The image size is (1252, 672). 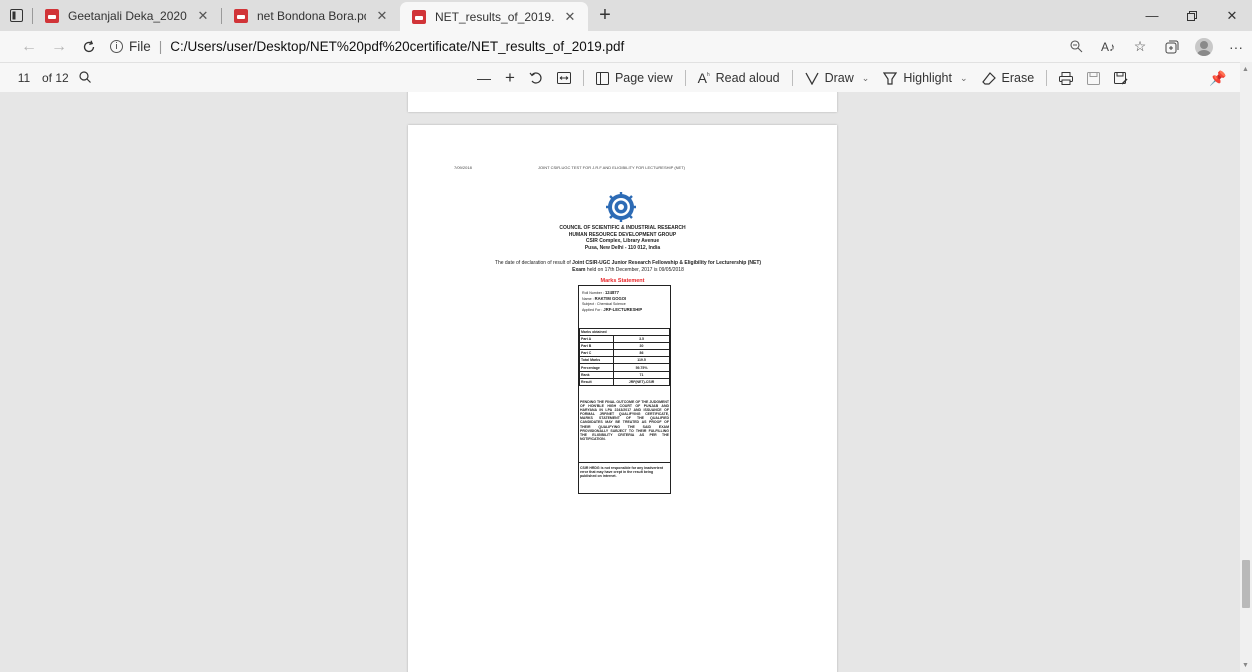 What do you see at coordinates (1152, 15) in the screenshot?
I see `minimize-button: —` at bounding box center [1152, 15].